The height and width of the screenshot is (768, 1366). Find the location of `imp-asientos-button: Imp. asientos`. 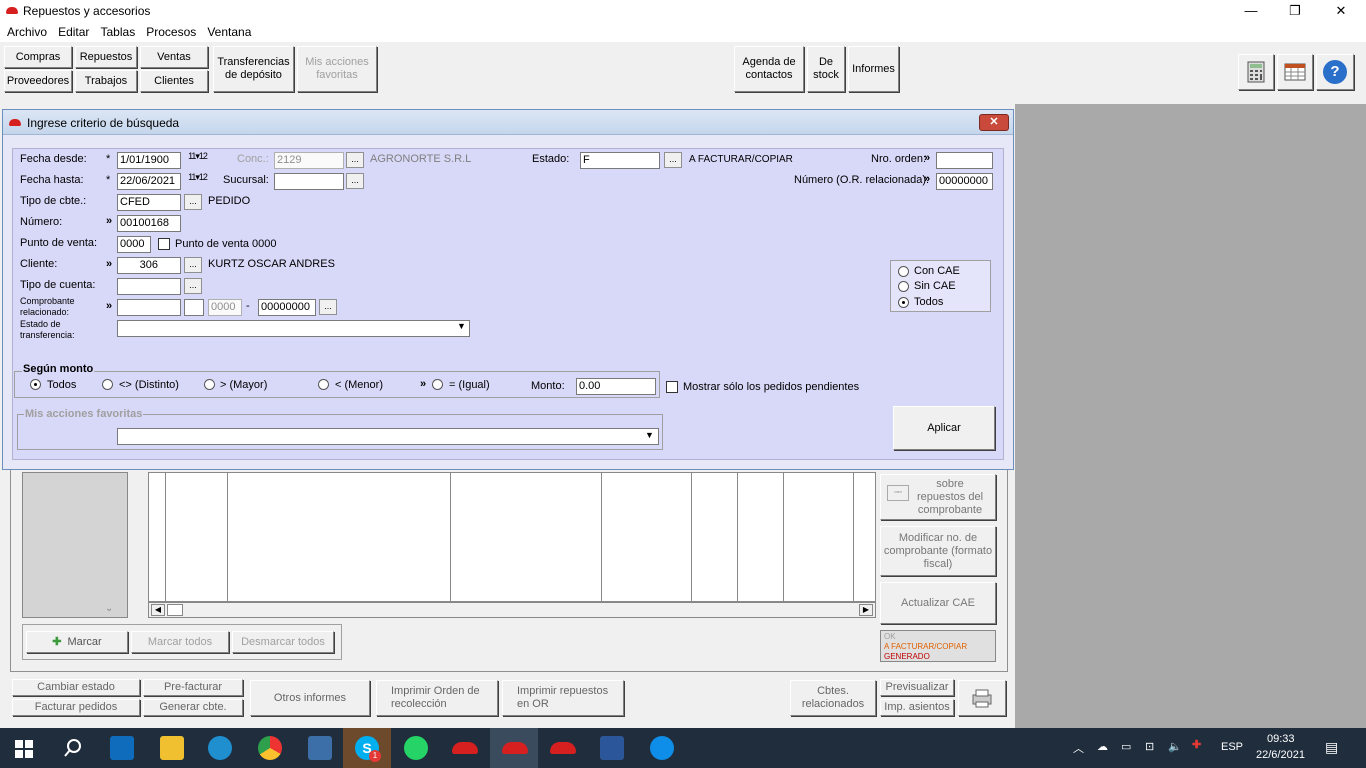

imp-asientos-button: Imp. asientos is located at coordinates (917, 707).